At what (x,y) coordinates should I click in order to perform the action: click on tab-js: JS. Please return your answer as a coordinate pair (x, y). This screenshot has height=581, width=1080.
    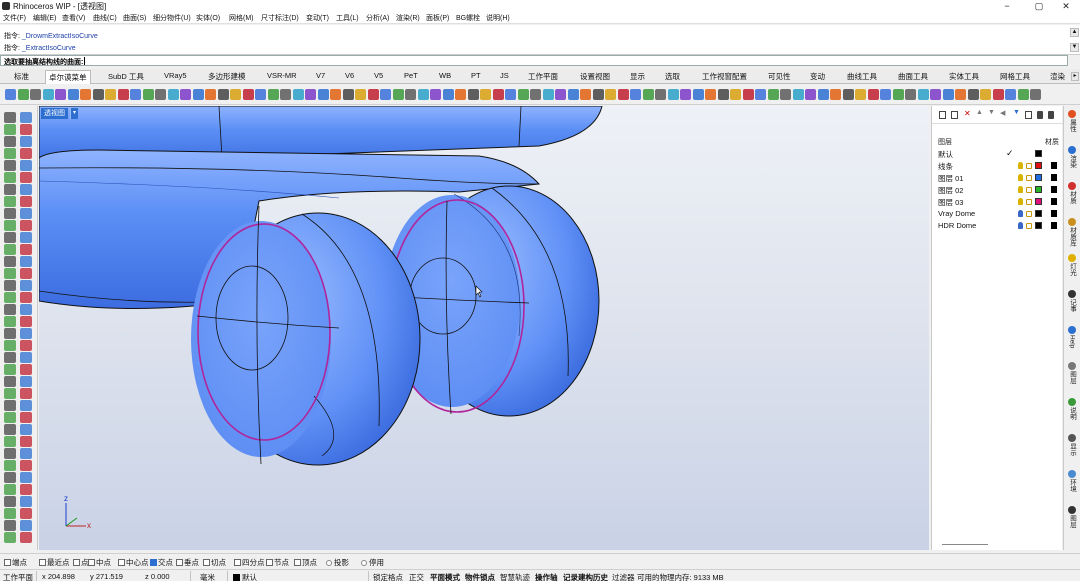
    Looking at the image, I should click on (504, 75).